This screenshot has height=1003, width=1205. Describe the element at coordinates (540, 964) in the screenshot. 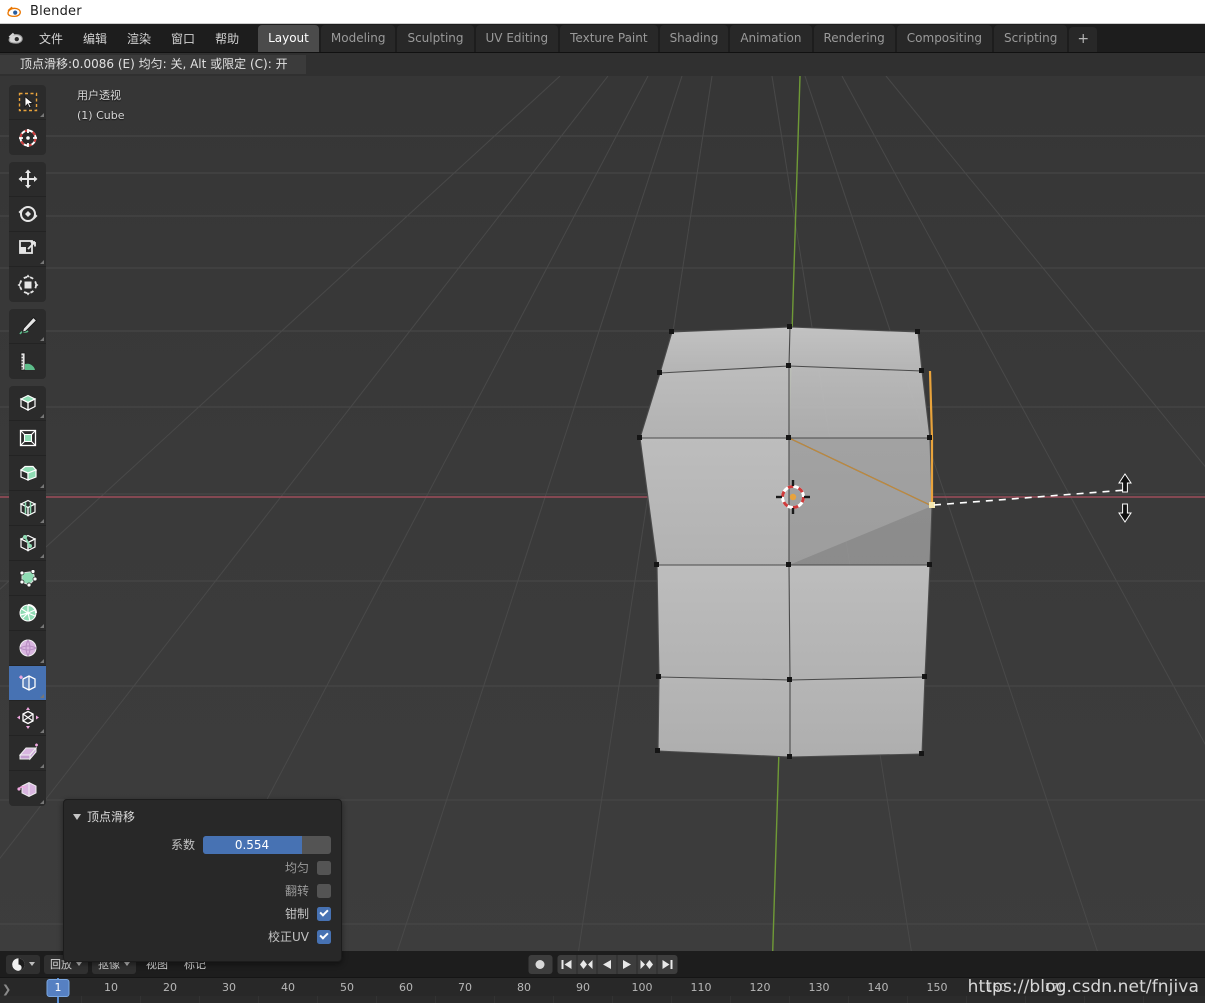

I see `record-button` at that location.